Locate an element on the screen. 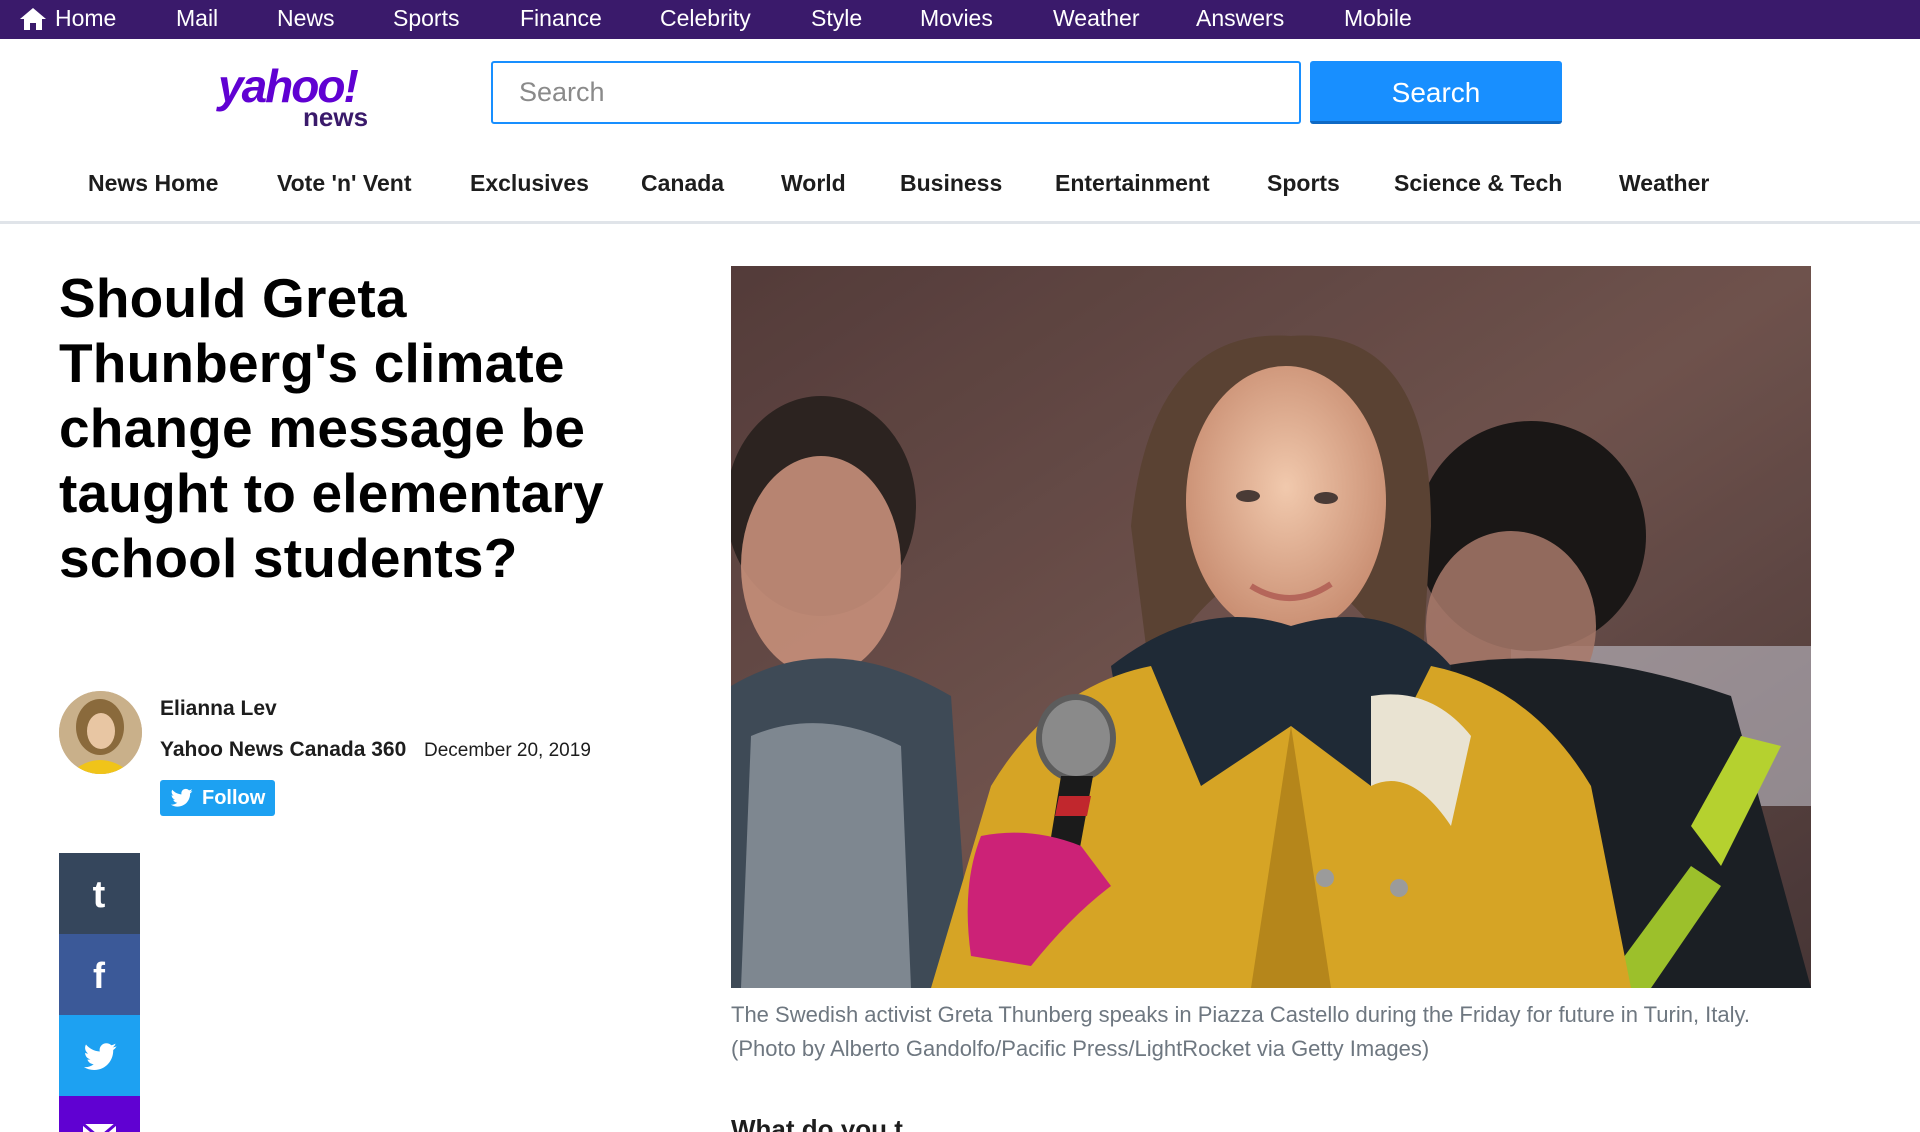  subnav-entertainment: Entertainment is located at coordinates (1132, 183).